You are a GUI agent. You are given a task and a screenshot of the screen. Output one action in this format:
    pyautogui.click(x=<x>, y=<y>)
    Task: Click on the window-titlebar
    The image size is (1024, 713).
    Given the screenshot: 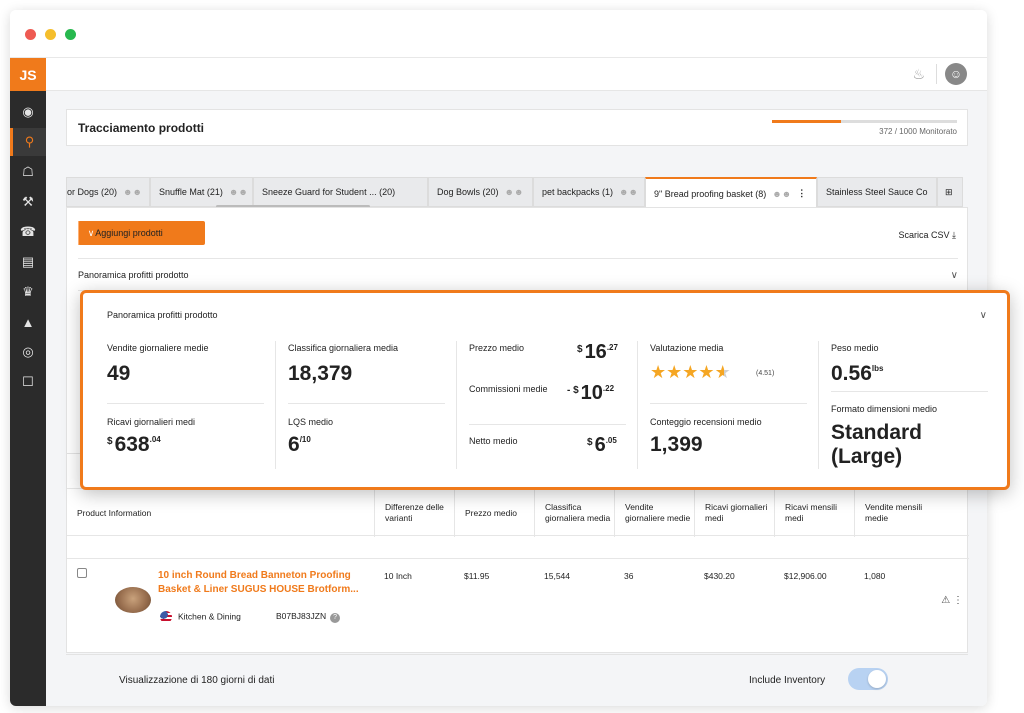 What is the action you would take?
    pyautogui.click(x=498, y=34)
    